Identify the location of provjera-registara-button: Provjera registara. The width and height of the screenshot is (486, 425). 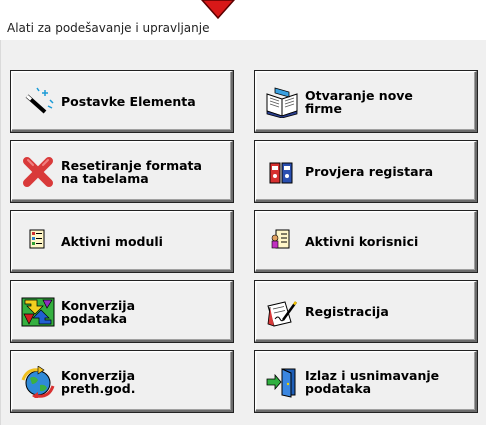
(366, 171).